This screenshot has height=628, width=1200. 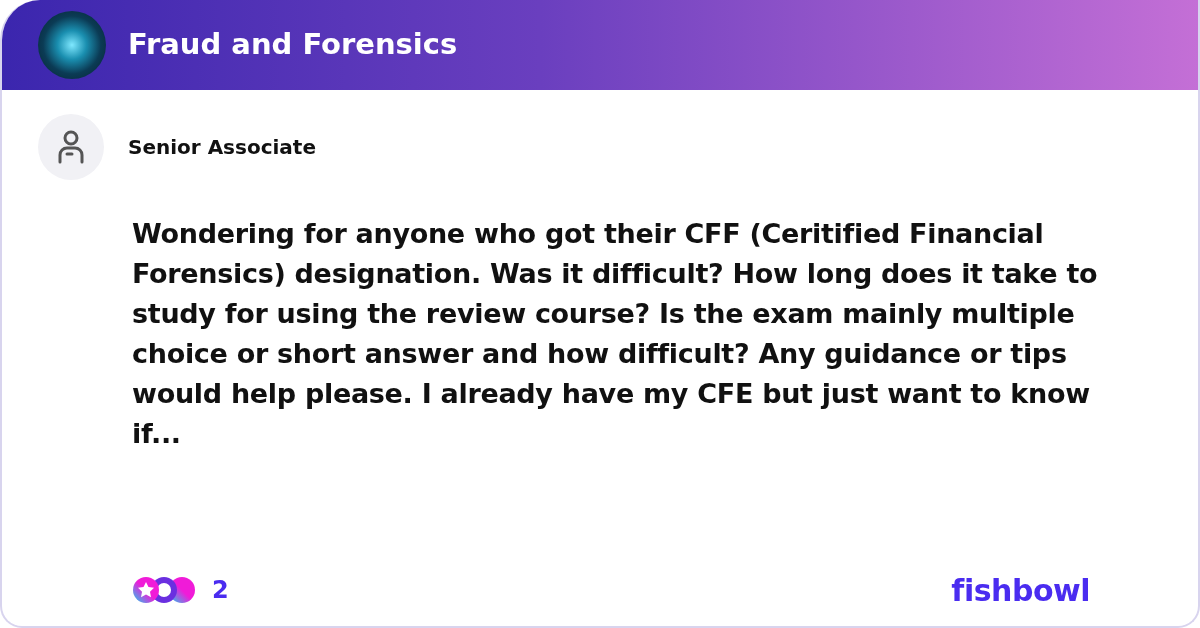 What do you see at coordinates (165, 590) in the screenshot?
I see `reactions-icon` at bounding box center [165, 590].